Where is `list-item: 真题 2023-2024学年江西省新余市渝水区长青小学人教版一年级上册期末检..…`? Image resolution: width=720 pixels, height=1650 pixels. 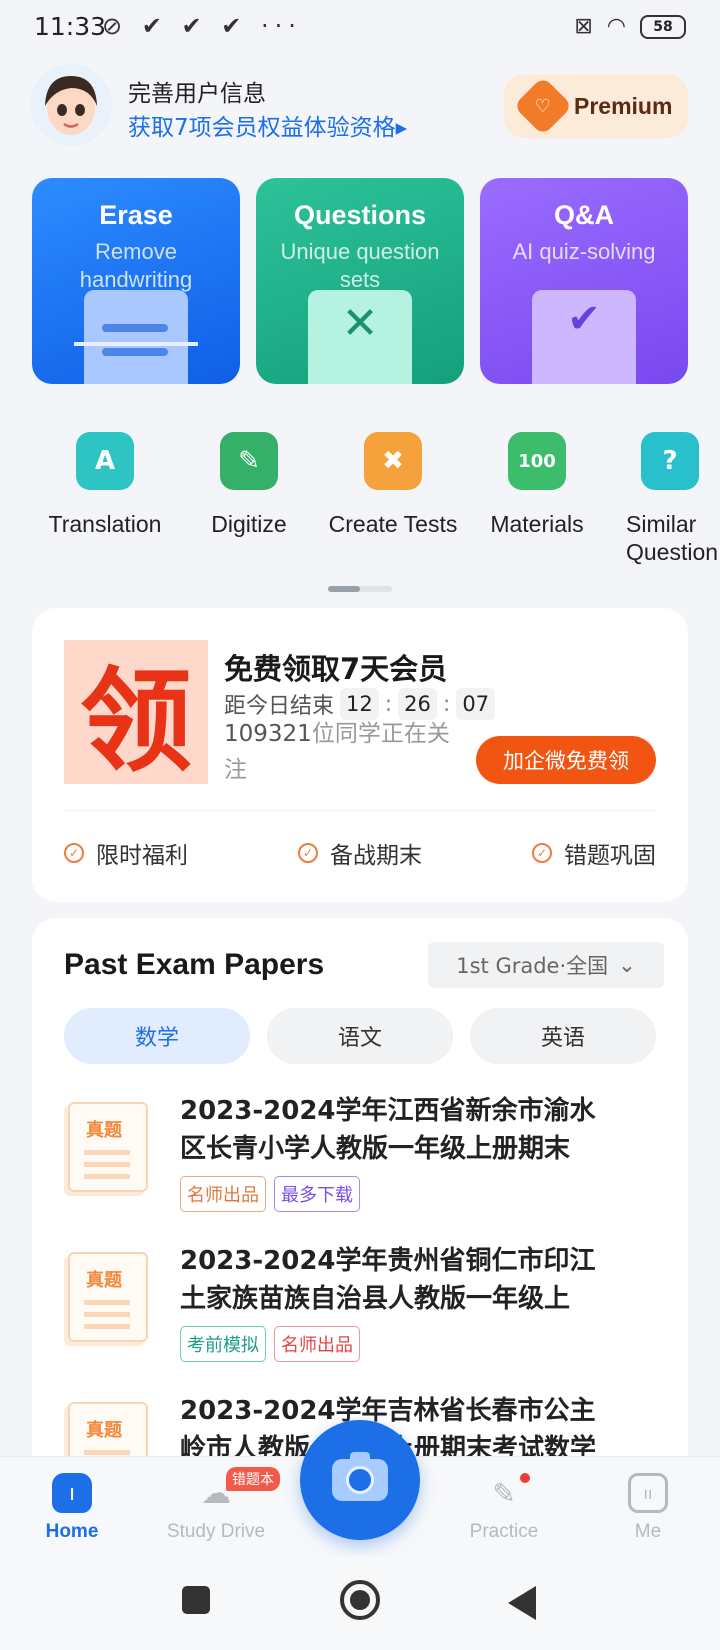 list-item: 真题 2023-2024学年江西省新余市渝水区长青小学人教版一年级上册期末检..… is located at coordinates (364, 1167).